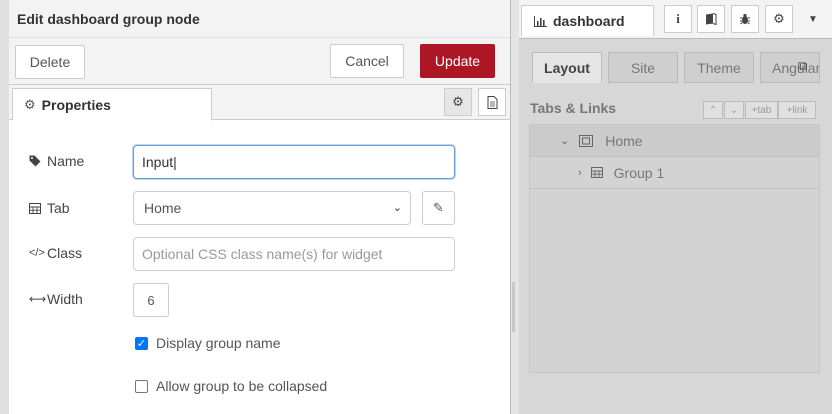 The height and width of the screenshot is (414, 832). I want to click on class-label: Class, so click(65, 253).